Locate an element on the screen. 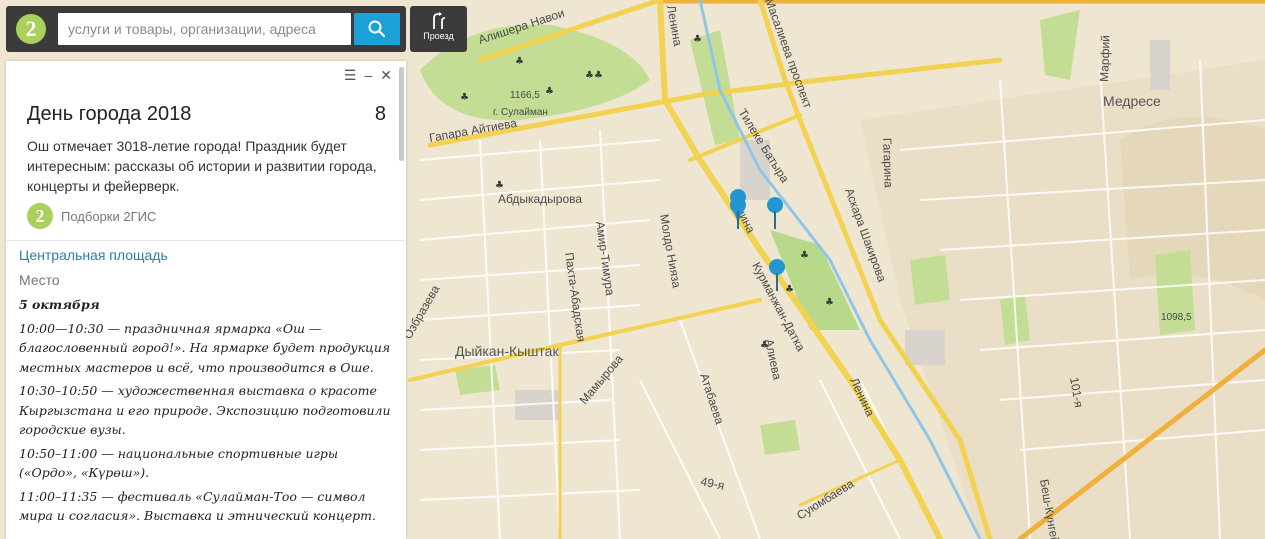 The image size is (1265, 539). map-label-height-1166: 1166,5 is located at coordinates (525, 95).